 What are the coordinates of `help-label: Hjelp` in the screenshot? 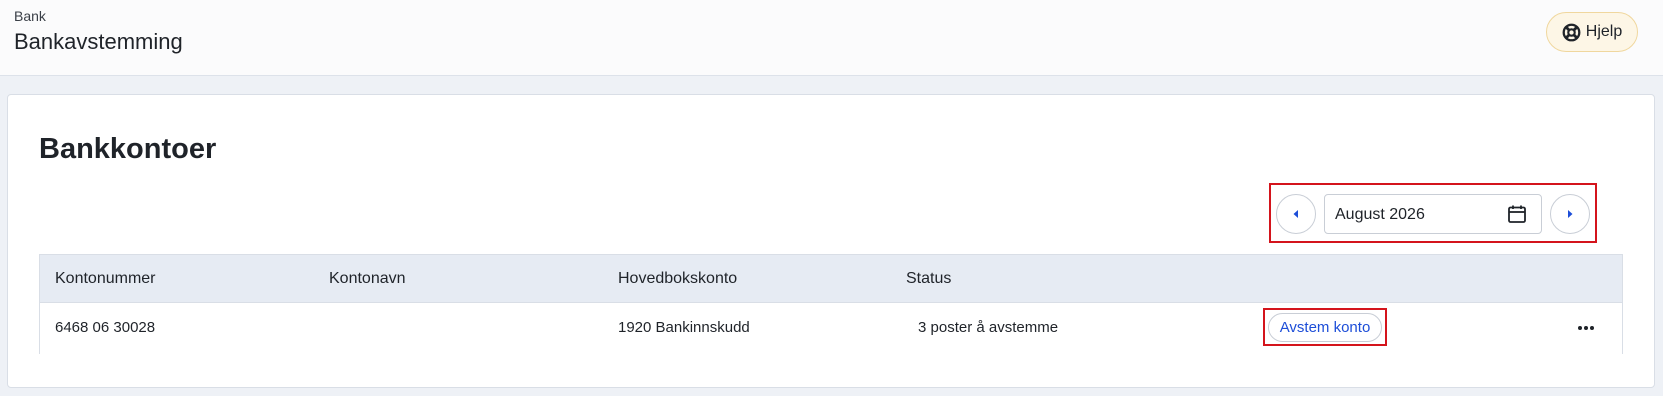 It's located at (1604, 31).